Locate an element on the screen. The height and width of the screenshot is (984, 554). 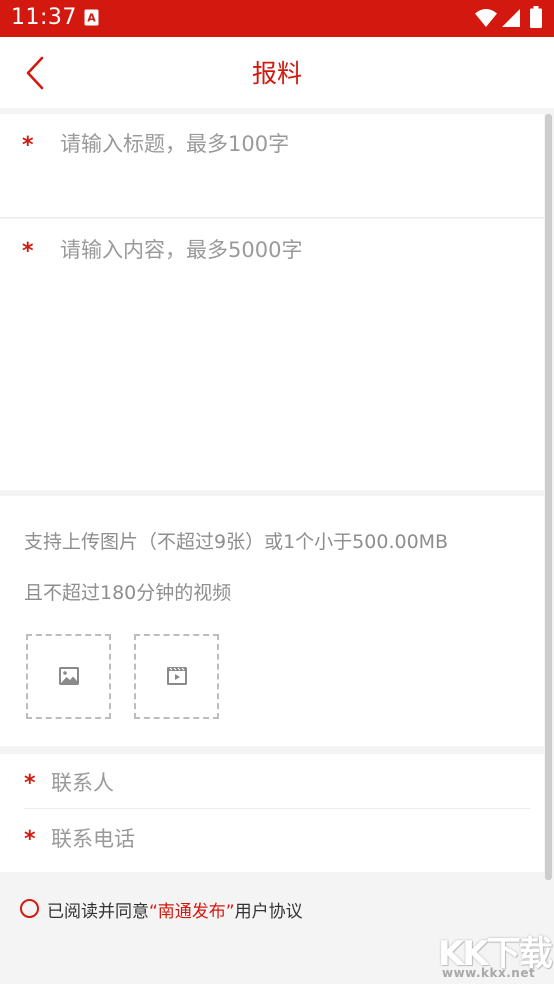
page-title: 报料 is located at coordinates (276, 73).